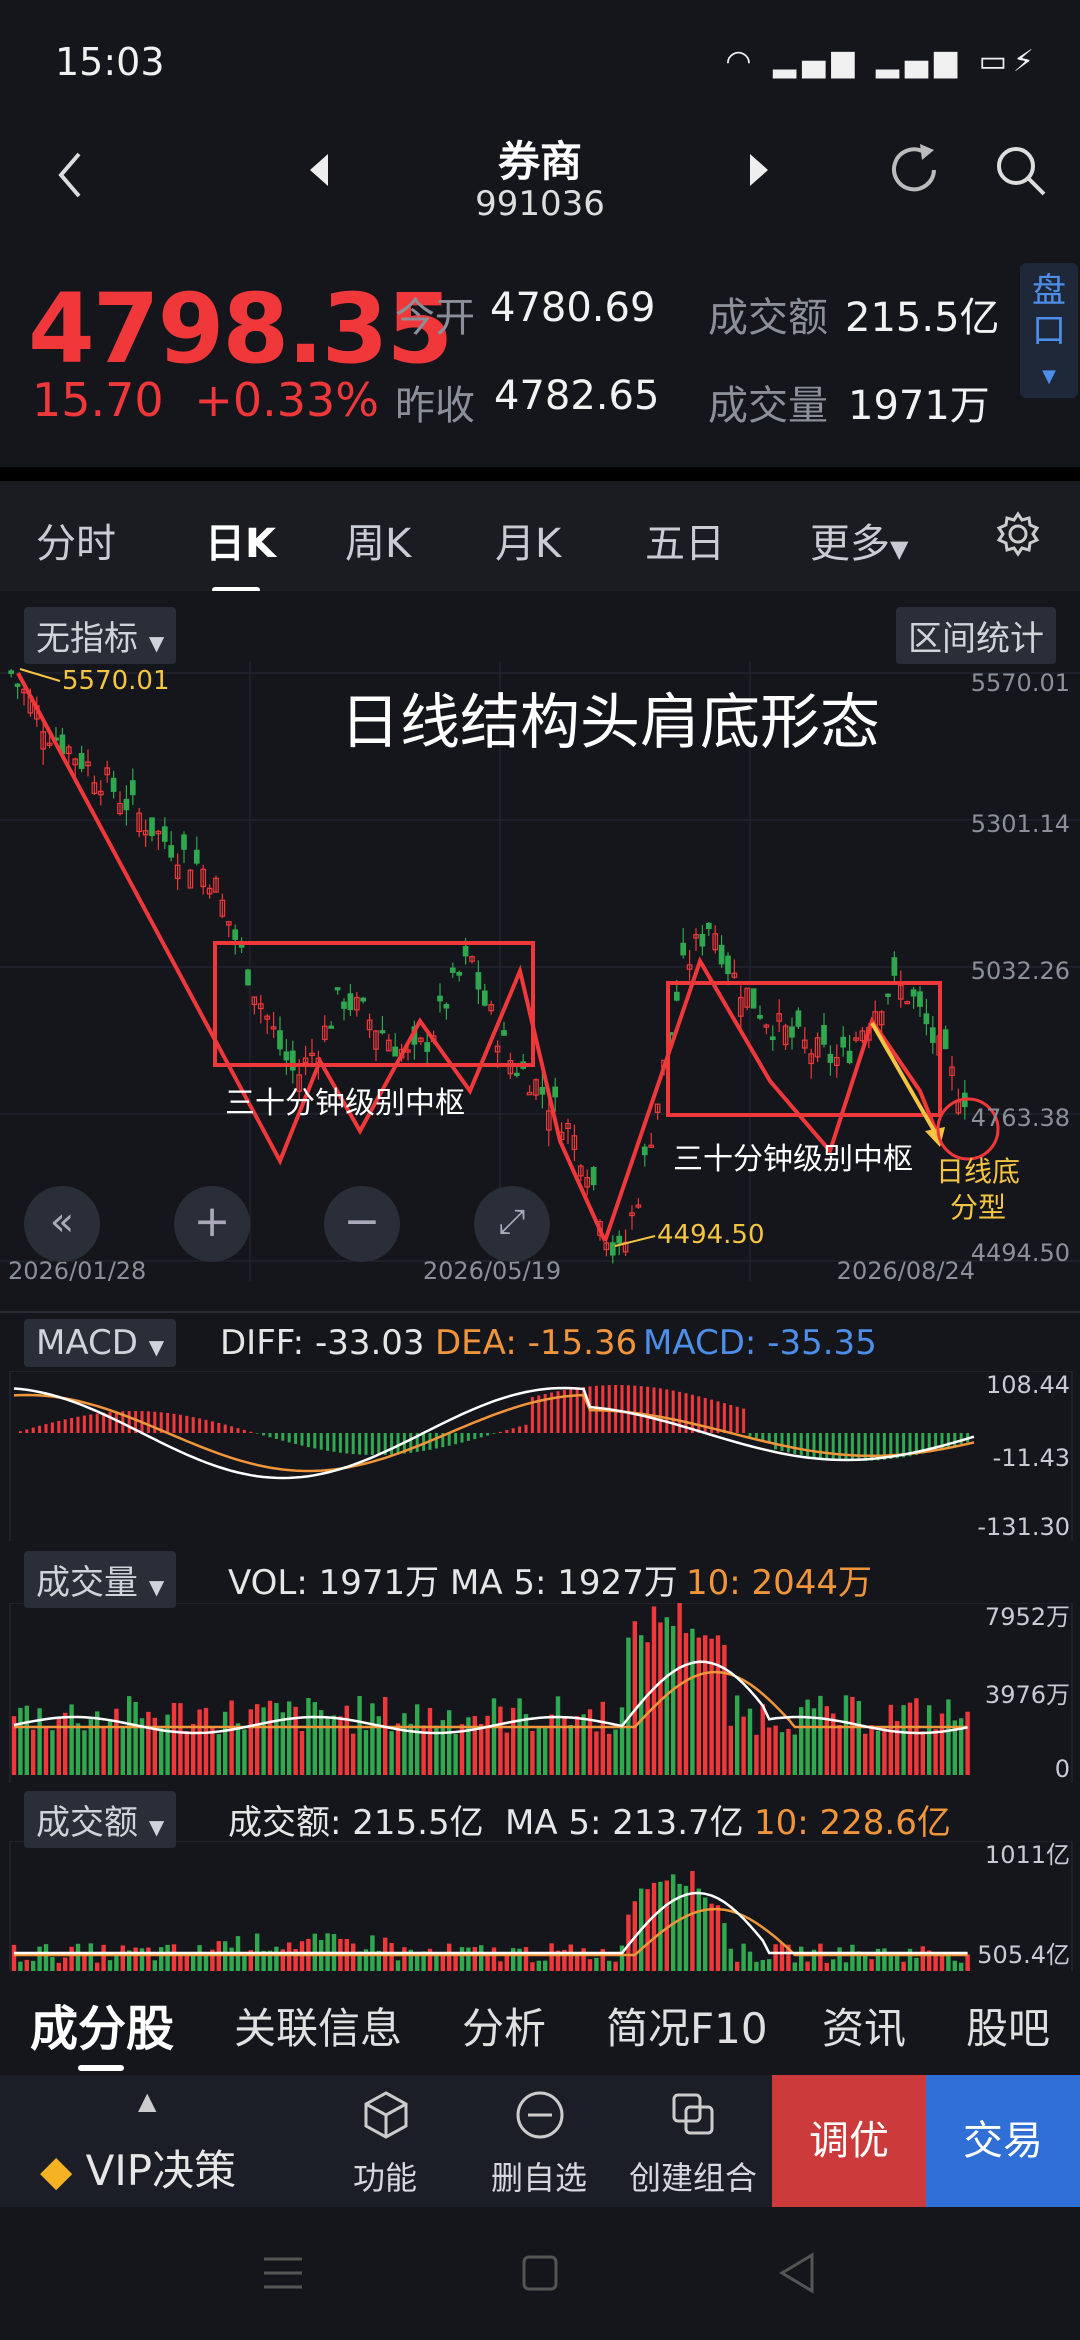 The image size is (1080, 2340). What do you see at coordinates (240, 540) in the screenshot?
I see `tab-daily: 日K` at bounding box center [240, 540].